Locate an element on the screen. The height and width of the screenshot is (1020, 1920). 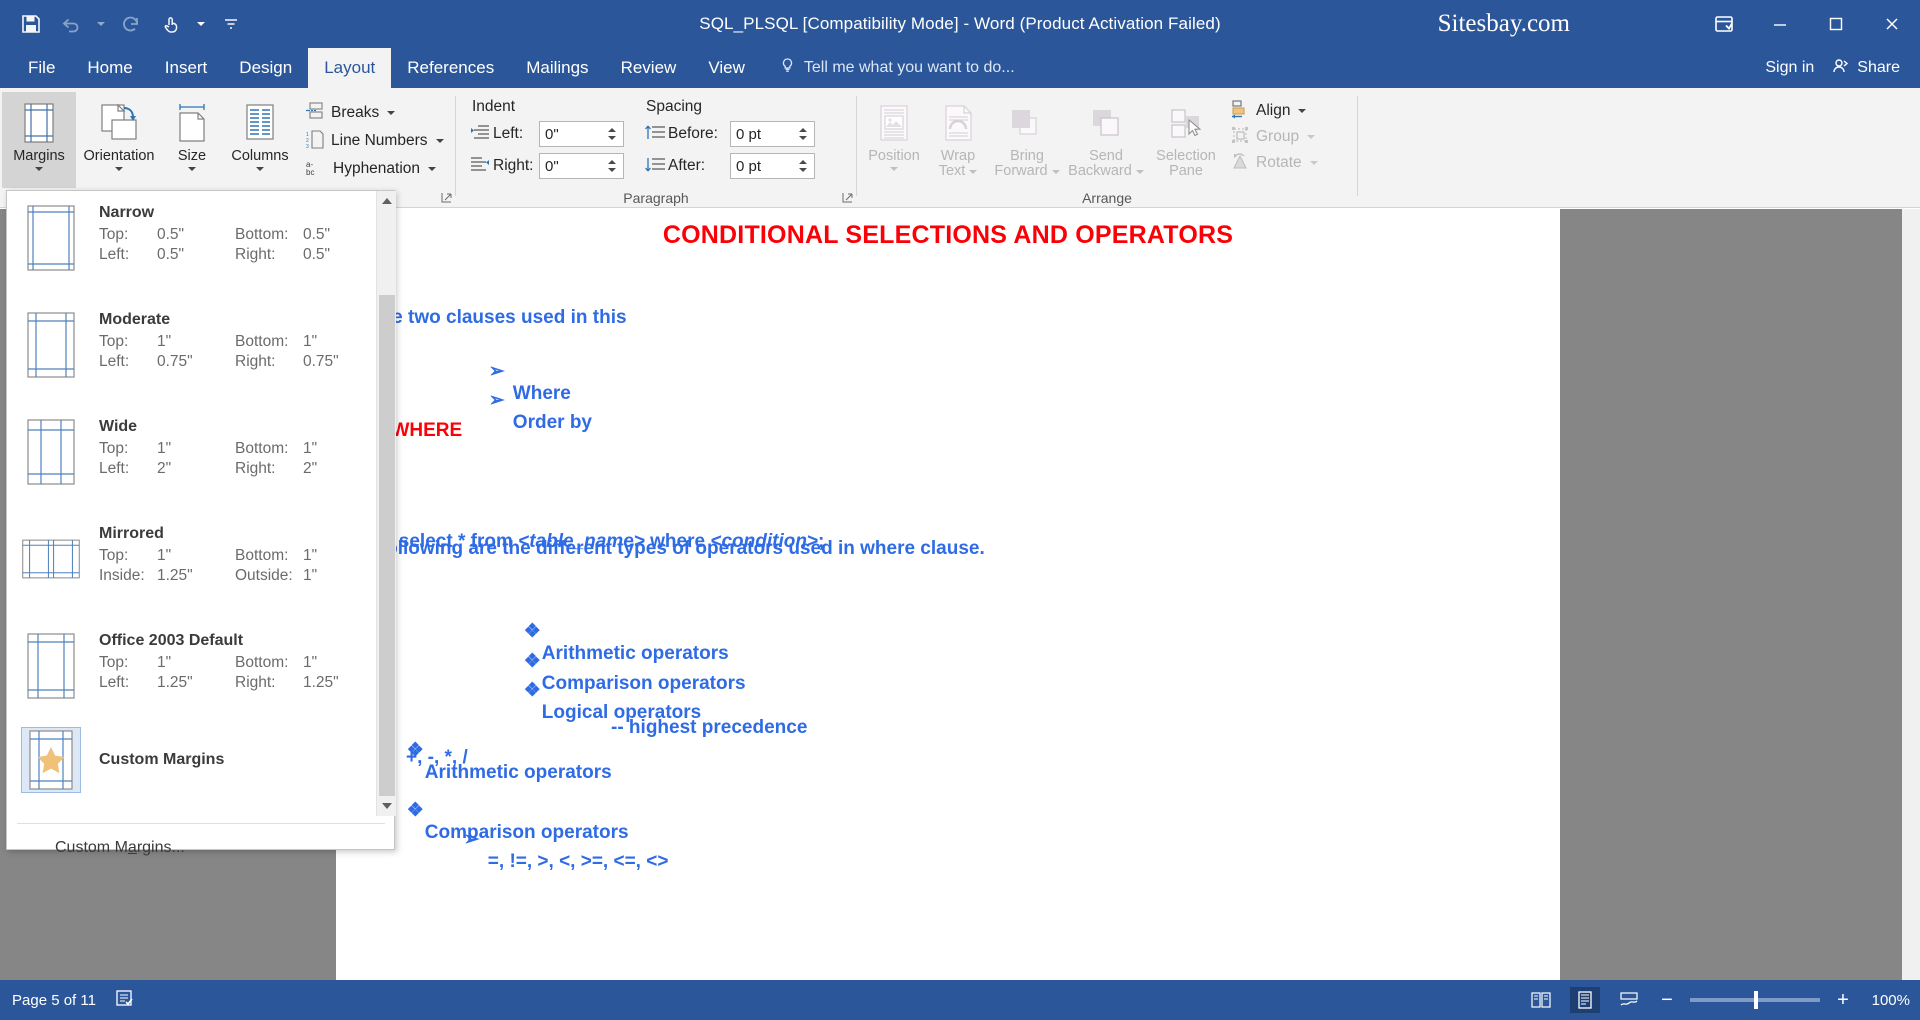
align-button: Align is located at coordinates (1268, 111).